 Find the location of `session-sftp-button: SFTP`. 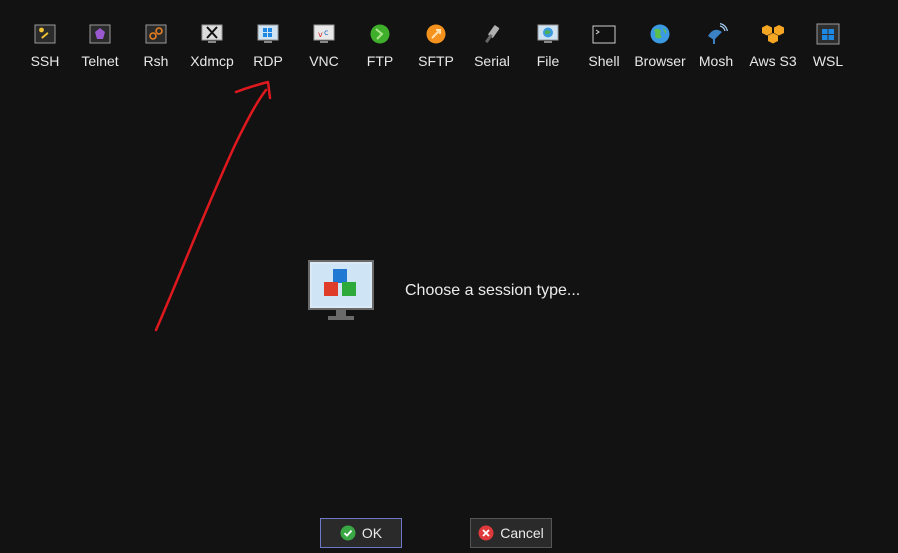

session-sftp-button: SFTP is located at coordinates (436, 48).